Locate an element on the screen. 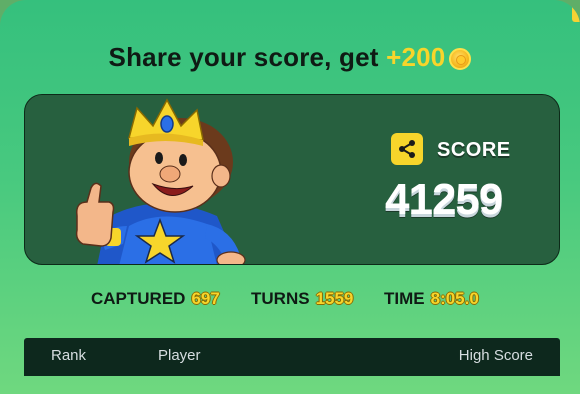  share-icon is located at coordinates (407, 149).